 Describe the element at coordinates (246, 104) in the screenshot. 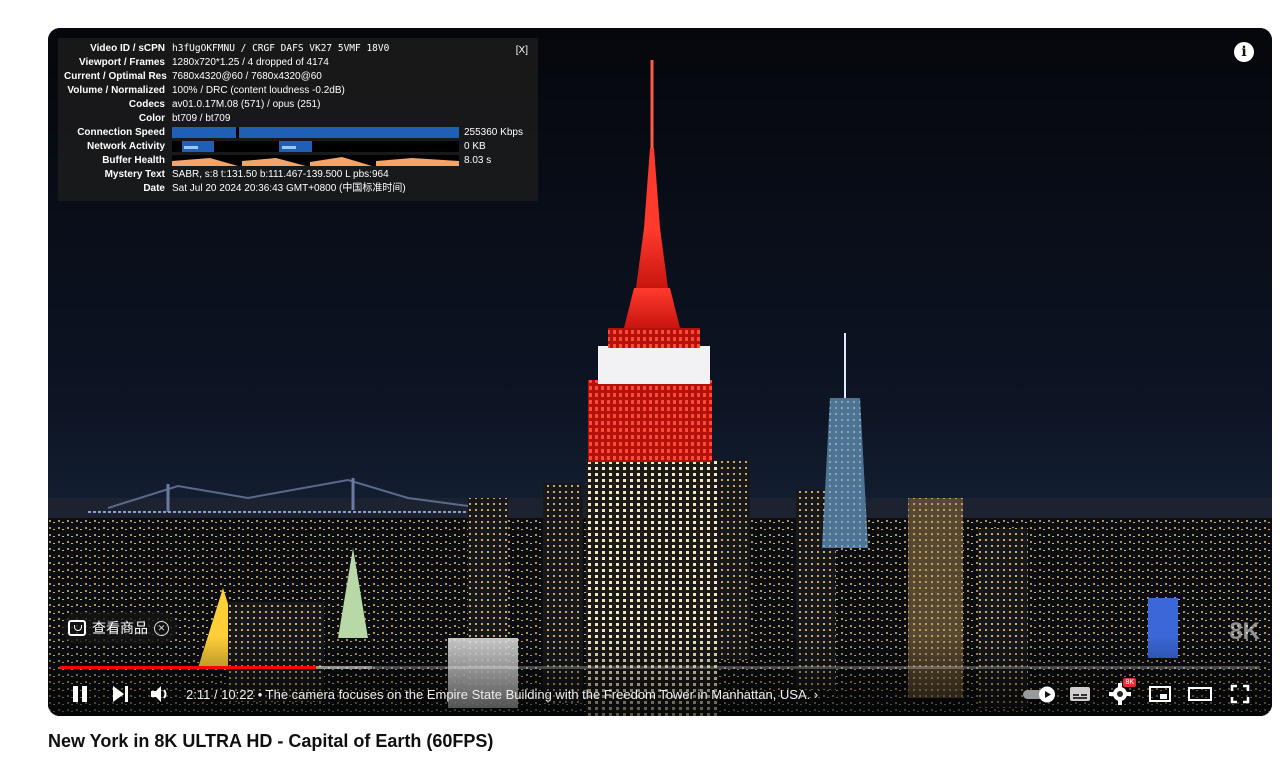

I see `stats-value: av01.0.17M.08 (571) / opus (251)` at that location.